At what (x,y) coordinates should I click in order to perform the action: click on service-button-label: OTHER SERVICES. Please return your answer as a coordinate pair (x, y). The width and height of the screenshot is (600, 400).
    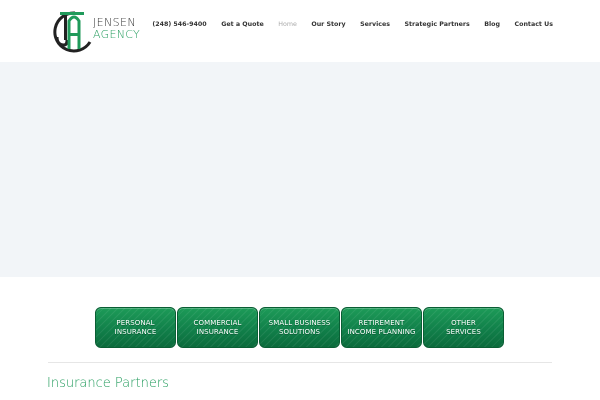
    Looking at the image, I should click on (463, 327).